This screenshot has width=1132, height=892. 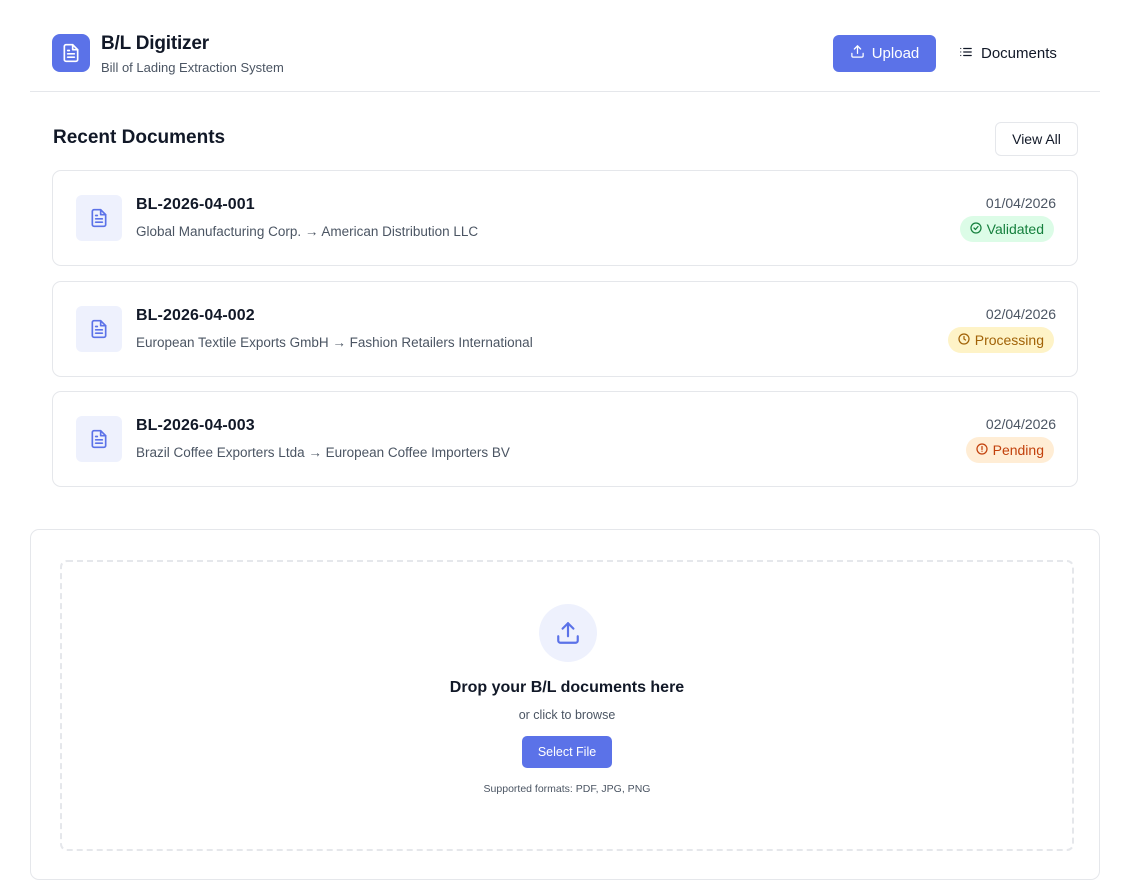 What do you see at coordinates (966, 54) in the screenshot?
I see `list-icon` at bounding box center [966, 54].